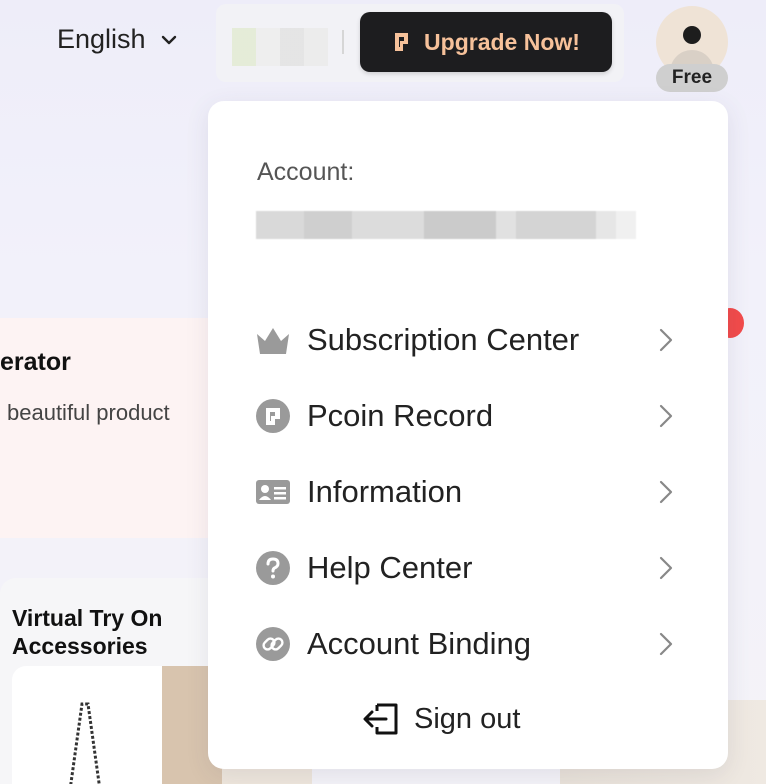 This screenshot has width=766, height=784. What do you see at coordinates (101, 39) in the screenshot?
I see `language-label: English` at bounding box center [101, 39].